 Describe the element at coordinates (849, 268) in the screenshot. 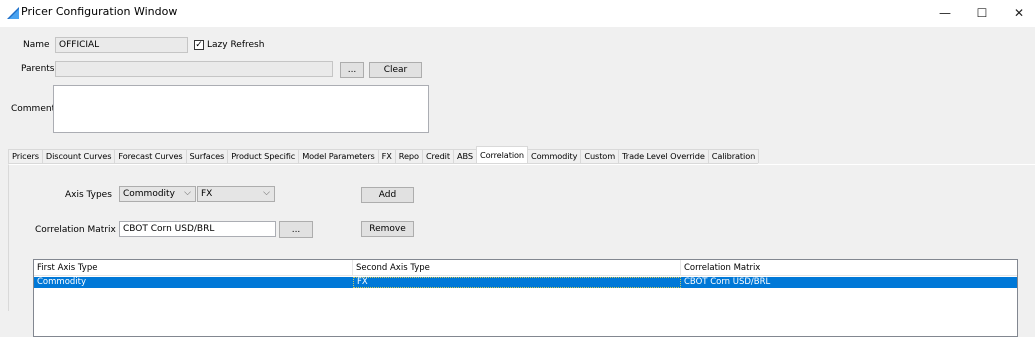

I see `column-header-correlation-matrix: Correlation Matrix` at that location.